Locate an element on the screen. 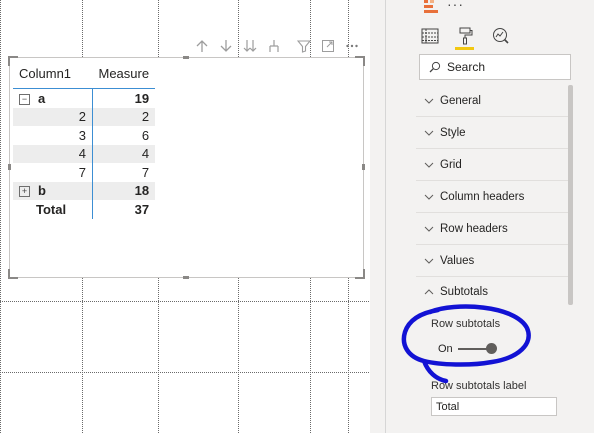 This screenshot has height=433, width=594. matrix-row: − a 19 is located at coordinates (84, 98).